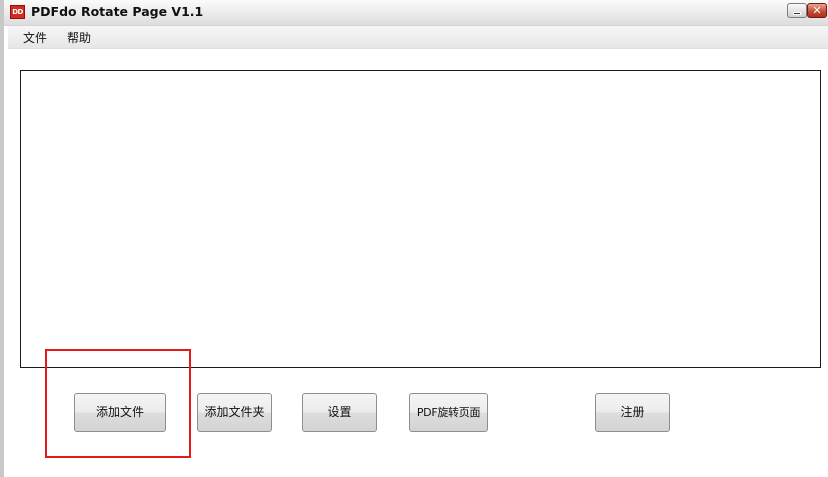  What do you see at coordinates (416, 13) in the screenshot?
I see `title-bar: DD PDFdo Rotate Page V1.1 ✕` at bounding box center [416, 13].